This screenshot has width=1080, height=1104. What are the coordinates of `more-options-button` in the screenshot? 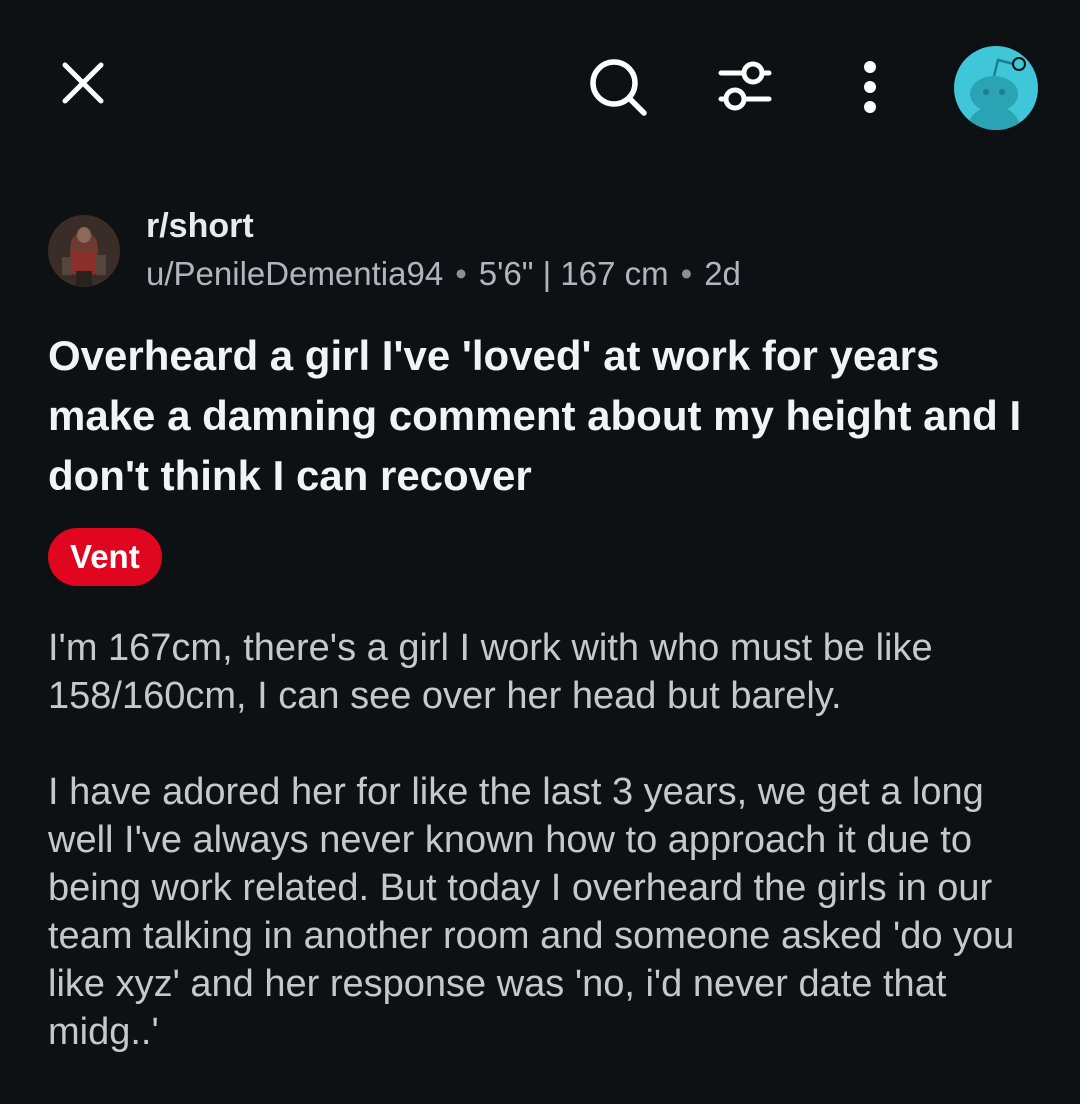 It's located at (870, 87).